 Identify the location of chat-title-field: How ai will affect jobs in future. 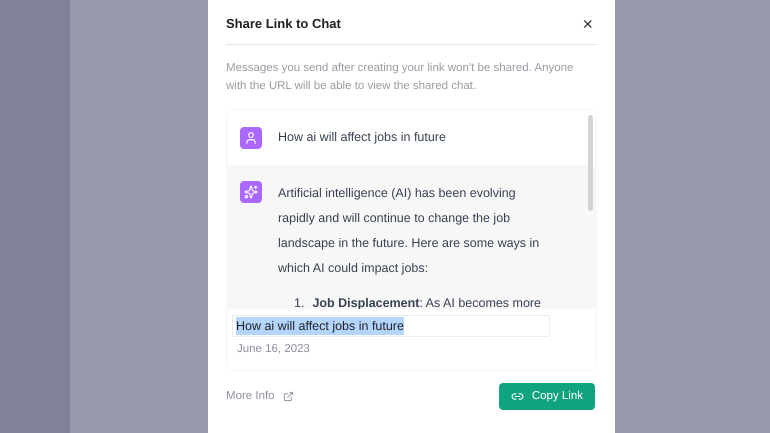
(391, 326).